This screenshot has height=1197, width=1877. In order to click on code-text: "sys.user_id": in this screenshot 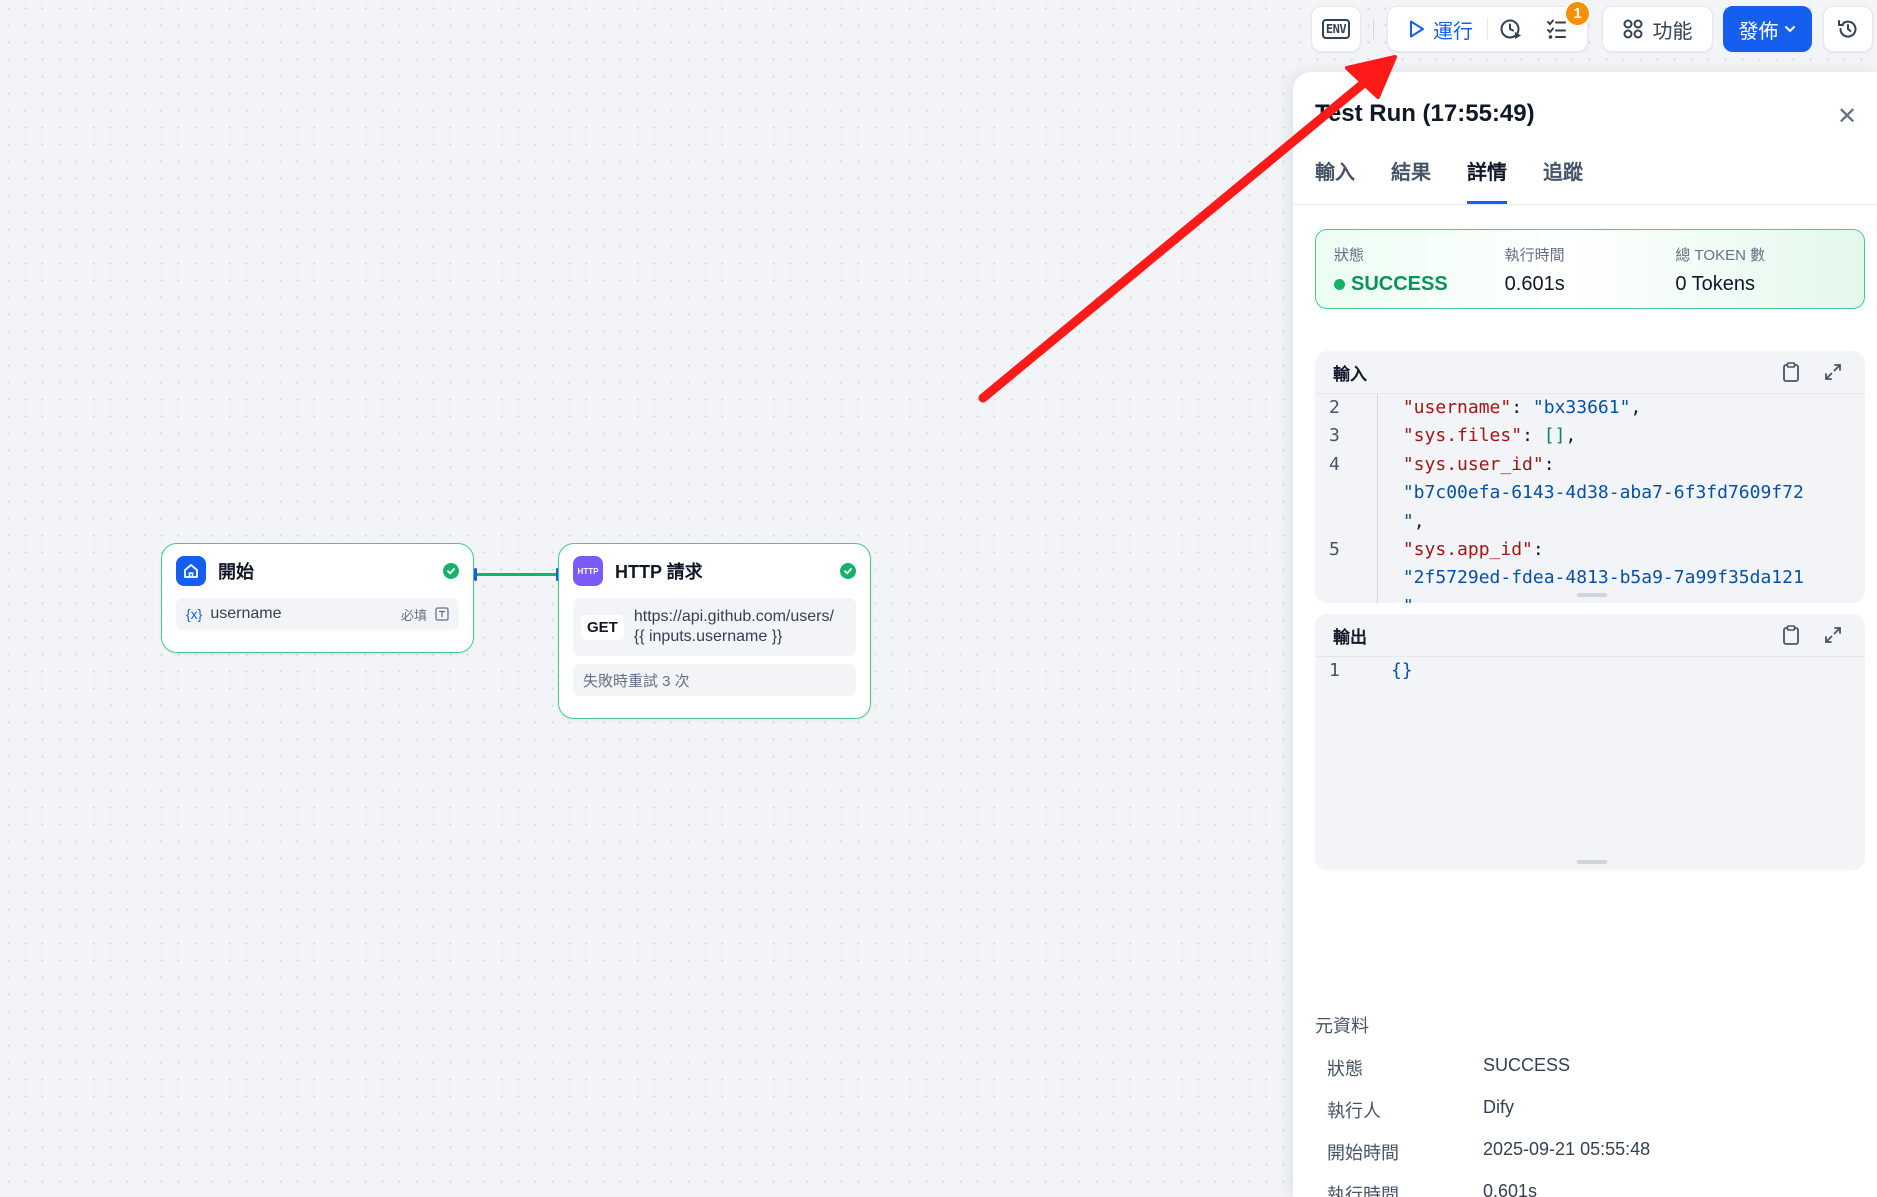, I will do `click(1466, 465)`.